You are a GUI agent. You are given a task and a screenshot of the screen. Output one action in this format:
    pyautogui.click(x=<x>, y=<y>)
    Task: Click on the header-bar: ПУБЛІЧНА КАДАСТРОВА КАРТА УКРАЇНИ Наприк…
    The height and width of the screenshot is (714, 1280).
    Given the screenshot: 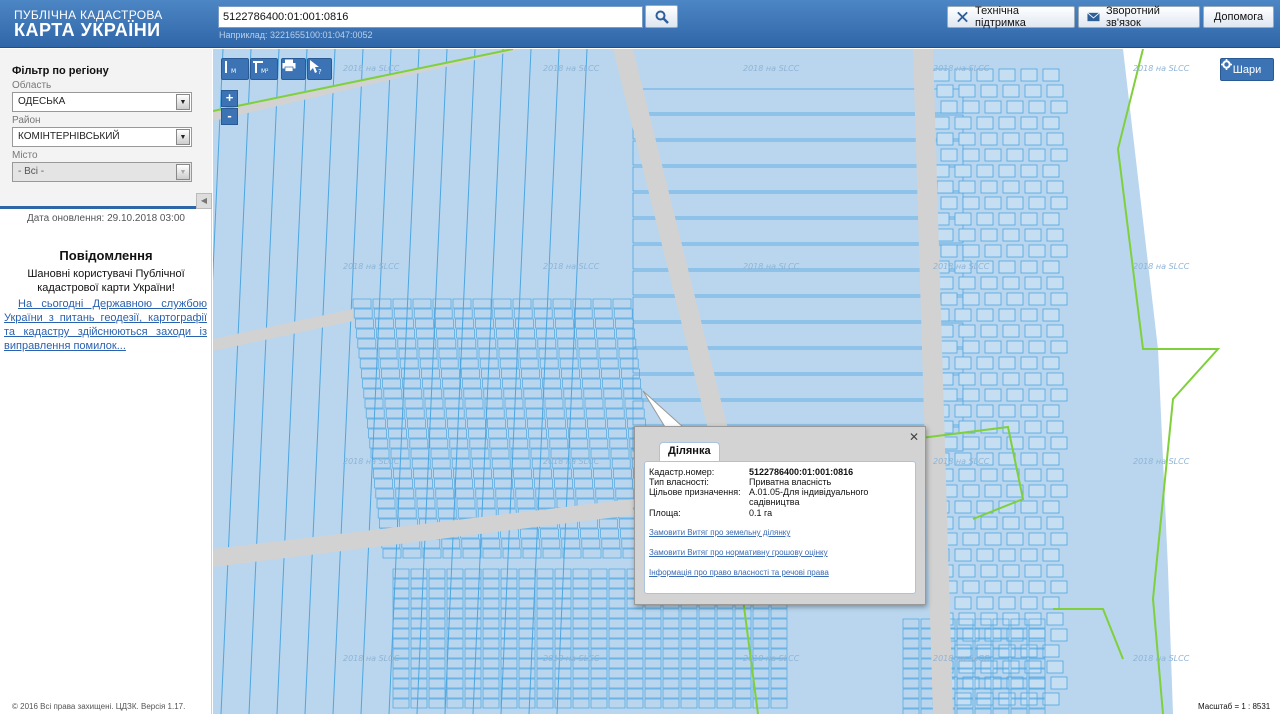 What is the action you would take?
    pyautogui.click(x=640, y=24)
    